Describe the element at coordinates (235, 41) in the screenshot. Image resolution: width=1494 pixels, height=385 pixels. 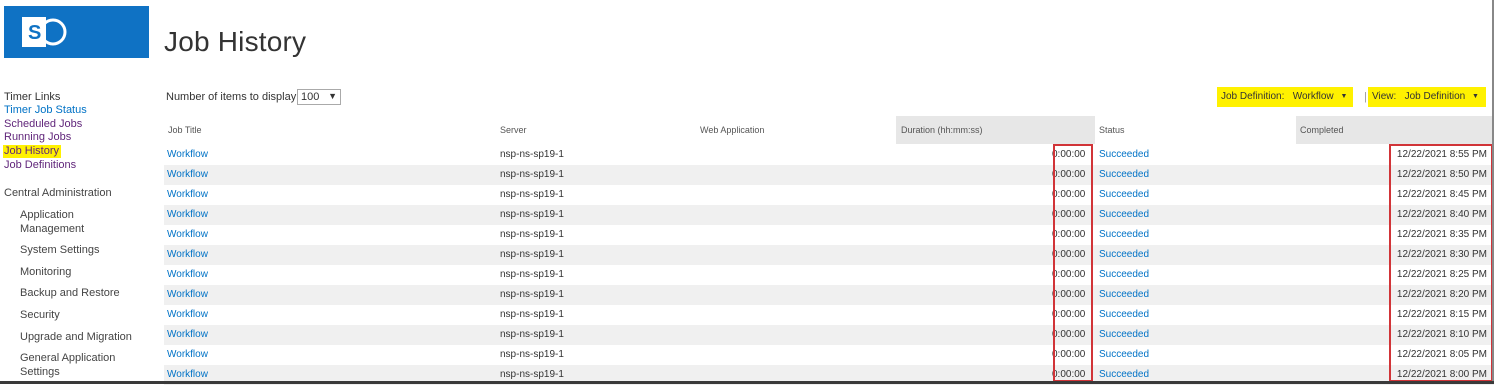
I see `page-title: Job History` at that location.